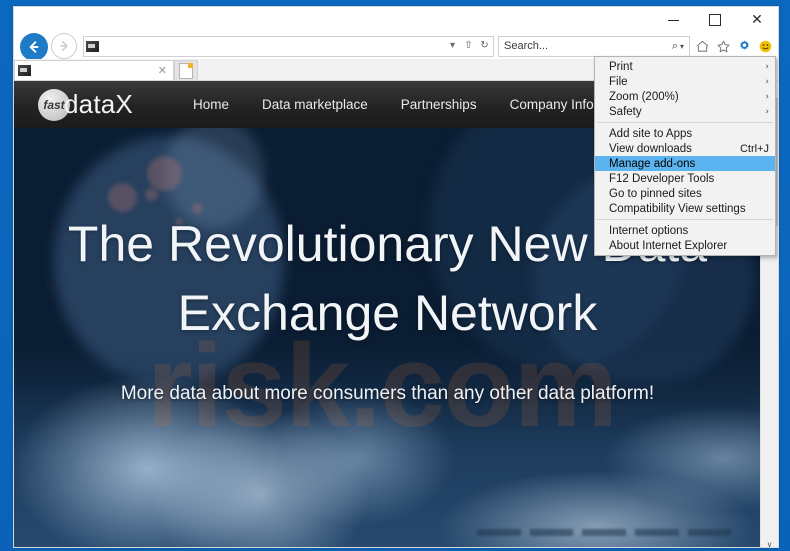 The height and width of the screenshot is (551, 790). What do you see at coordinates (685, 81) in the screenshot?
I see `menu-item-file: File ›` at bounding box center [685, 81].